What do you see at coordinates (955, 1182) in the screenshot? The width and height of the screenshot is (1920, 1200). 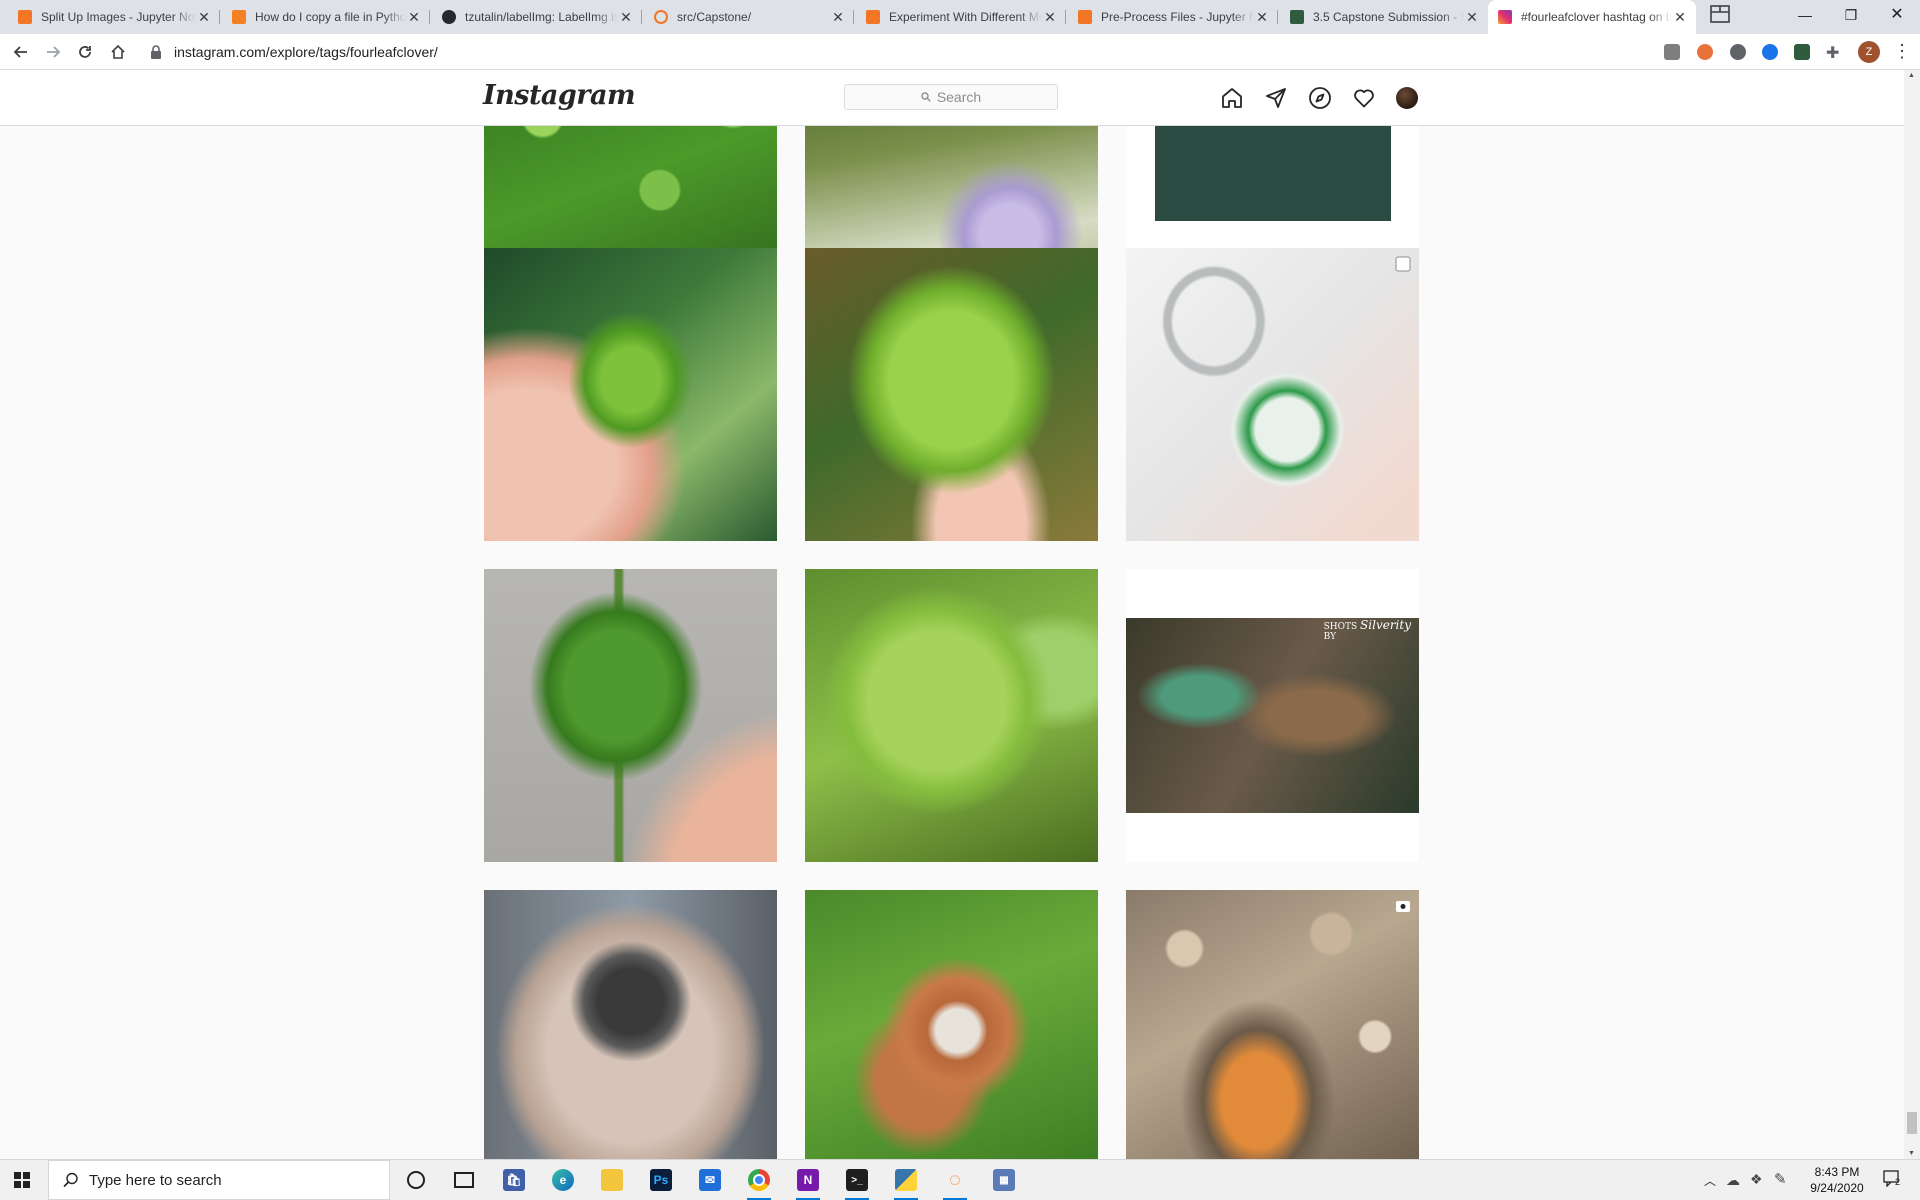 I see `jupyter-icon: ◌` at bounding box center [955, 1182].